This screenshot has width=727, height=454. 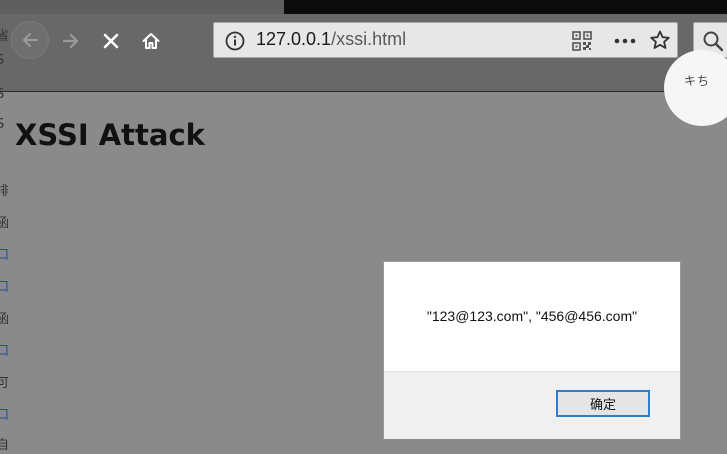 I want to click on url-text: 127.0.0.1/xssi.html, so click(x=331, y=39).